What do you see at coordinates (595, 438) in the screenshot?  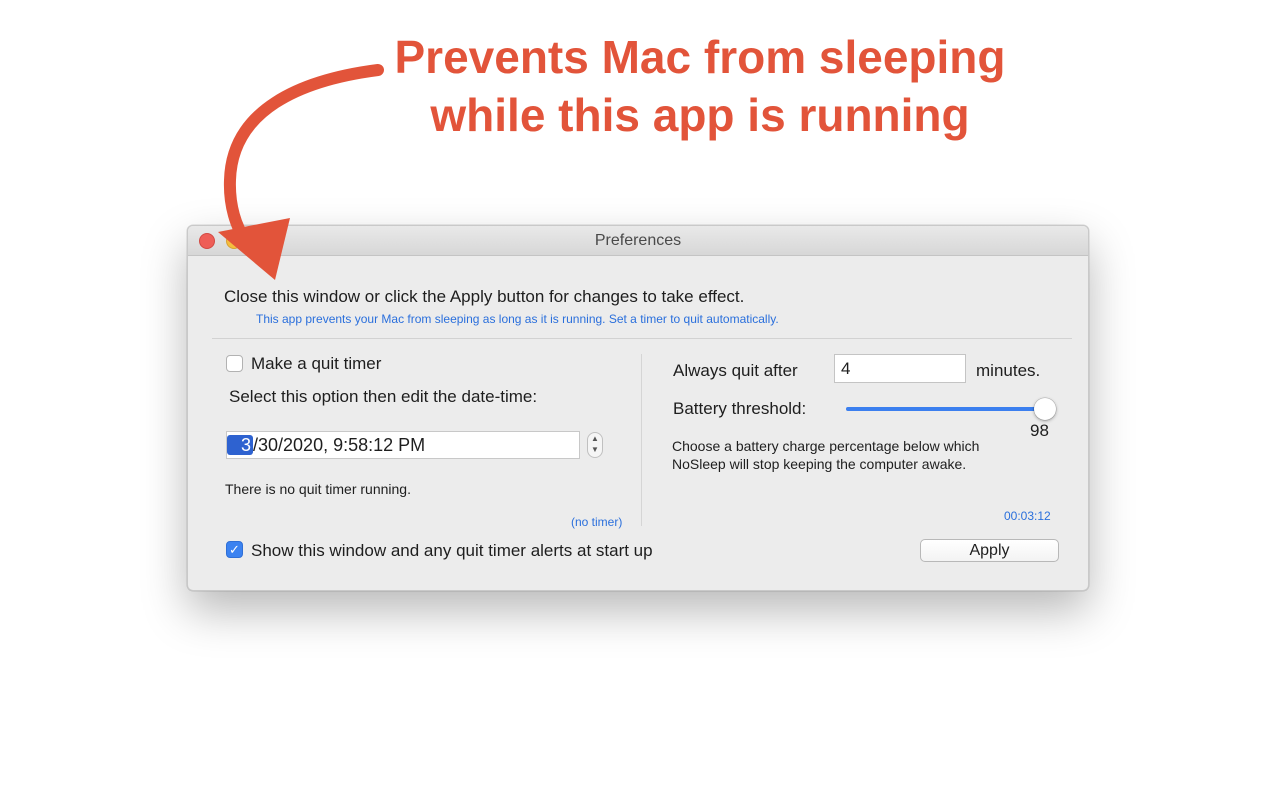 I see `chevron-up-icon: ▲` at bounding box center [595, 438].